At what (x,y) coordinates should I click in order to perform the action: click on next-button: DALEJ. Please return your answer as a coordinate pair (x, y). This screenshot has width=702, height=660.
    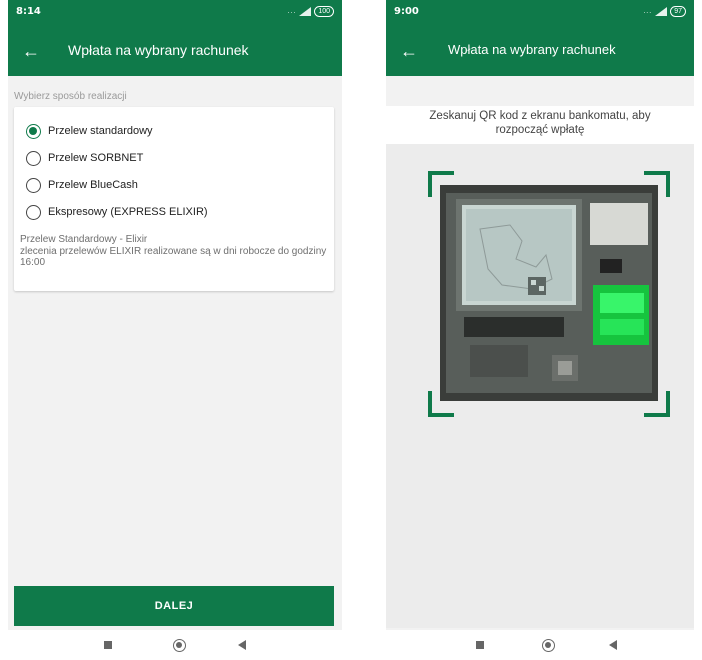
    Looking at the image, I should click on (174, 606).